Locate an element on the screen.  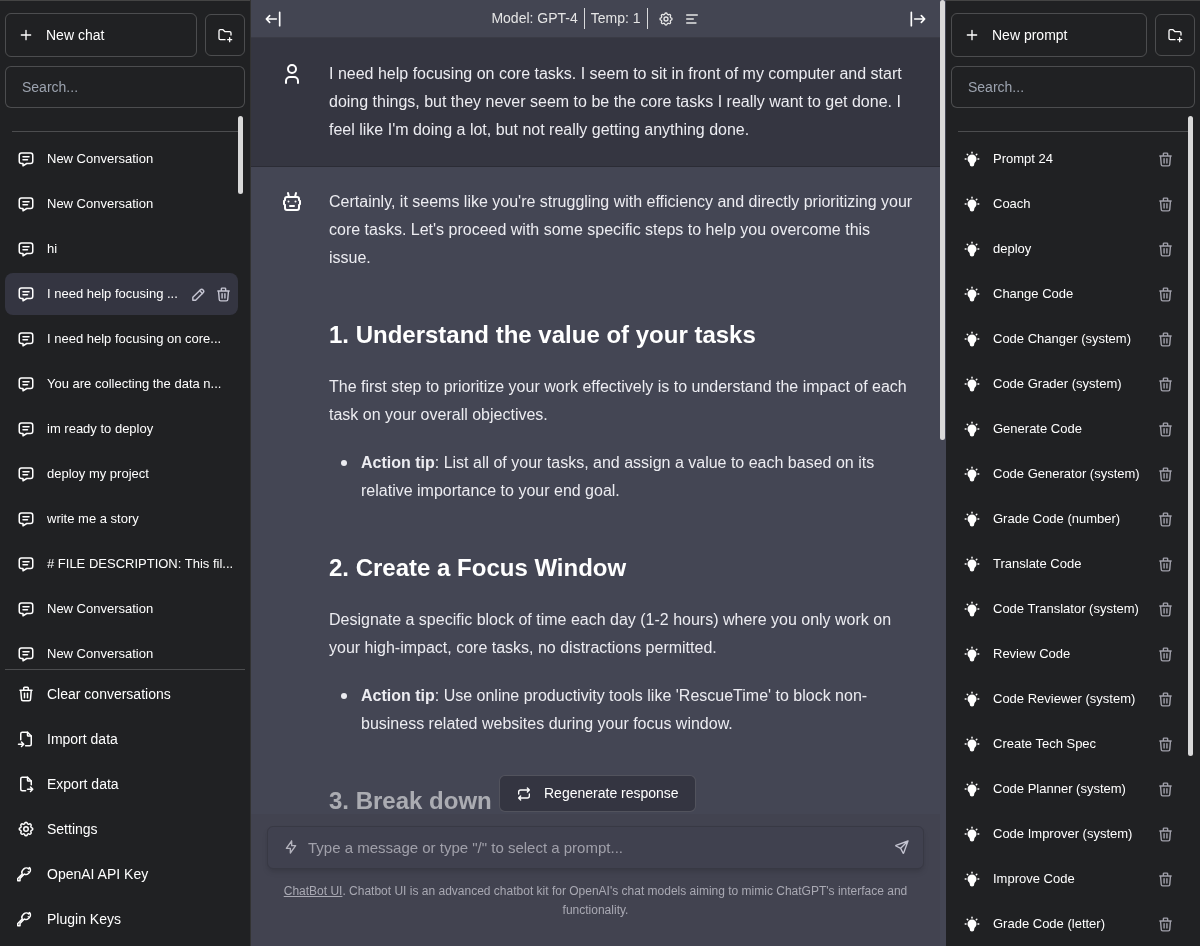
prompt-item: Code Changer (system) is located at coordinates (1068, 339).